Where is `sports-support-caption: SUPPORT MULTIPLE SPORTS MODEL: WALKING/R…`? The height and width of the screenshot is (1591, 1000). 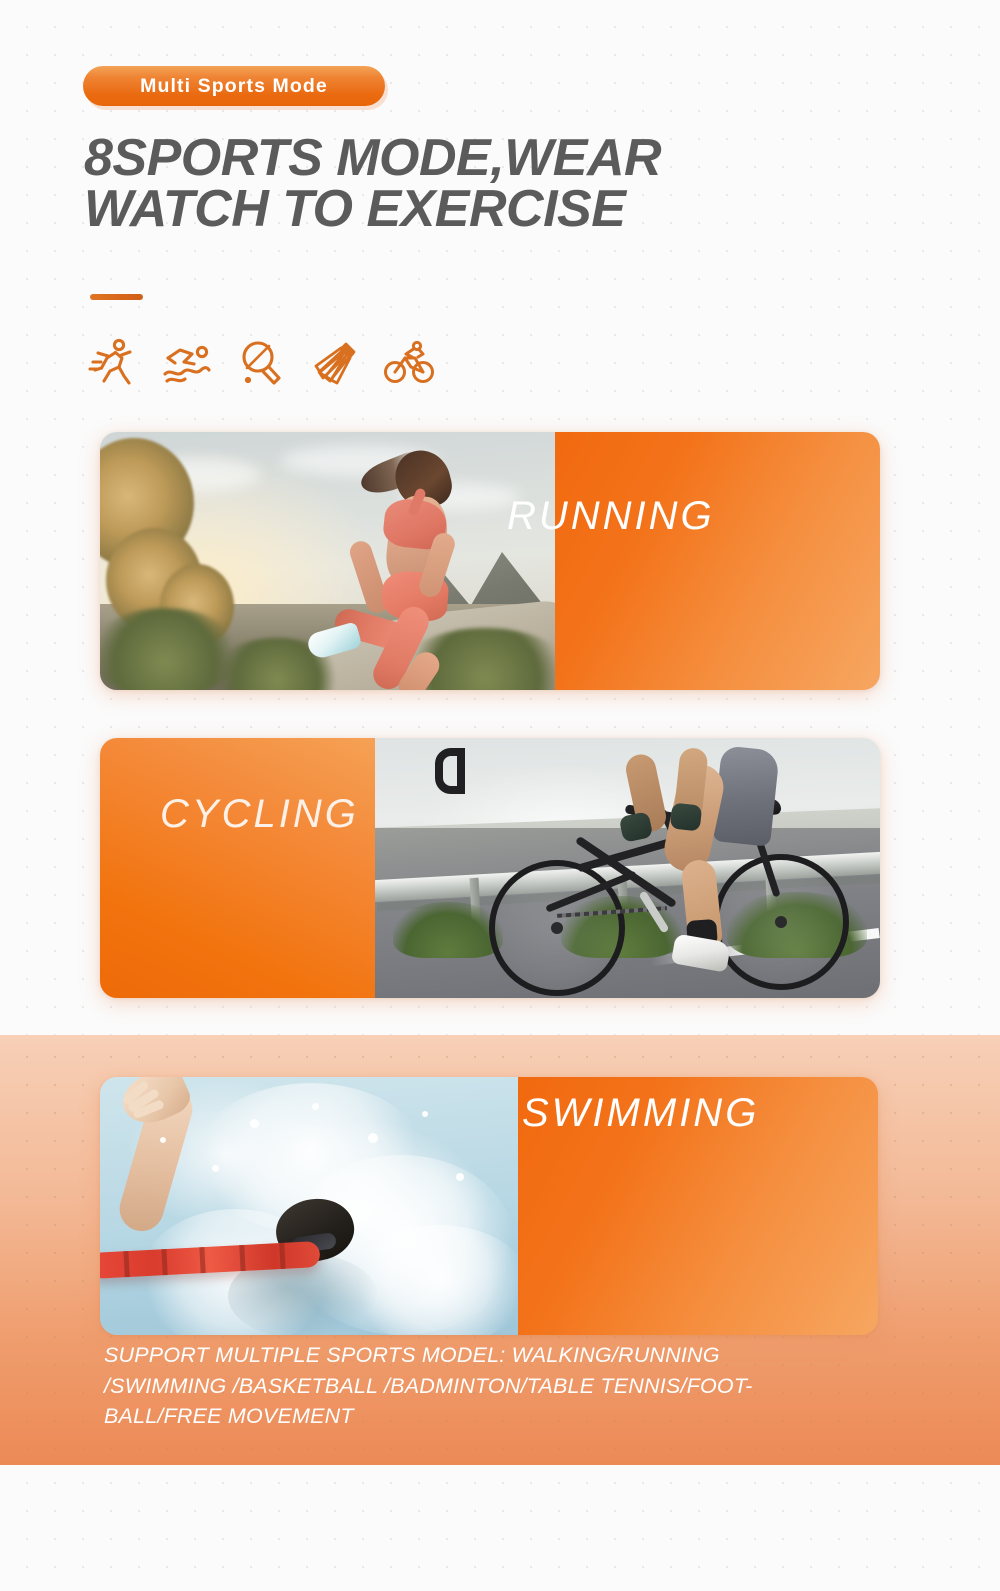
sports-support-caption: SUPPORT MULTIPLE SPORTS MODEL: WALKING/R… is located at coordinates (499, 1386).